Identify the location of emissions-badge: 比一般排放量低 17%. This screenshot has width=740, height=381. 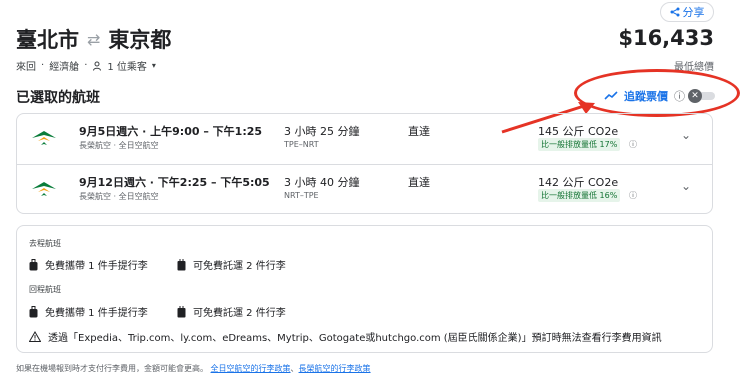
(579, 144).